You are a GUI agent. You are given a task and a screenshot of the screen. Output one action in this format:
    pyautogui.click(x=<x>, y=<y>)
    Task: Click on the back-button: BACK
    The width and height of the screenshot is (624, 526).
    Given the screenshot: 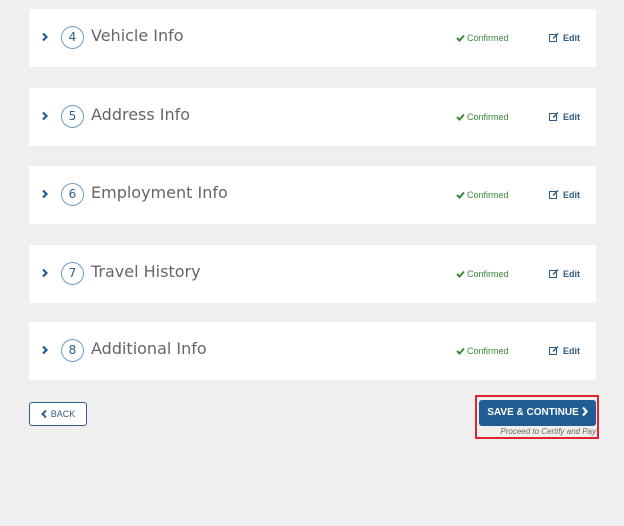 What is the action you would take?
    pyautogui.click(x=58, y=414)
    